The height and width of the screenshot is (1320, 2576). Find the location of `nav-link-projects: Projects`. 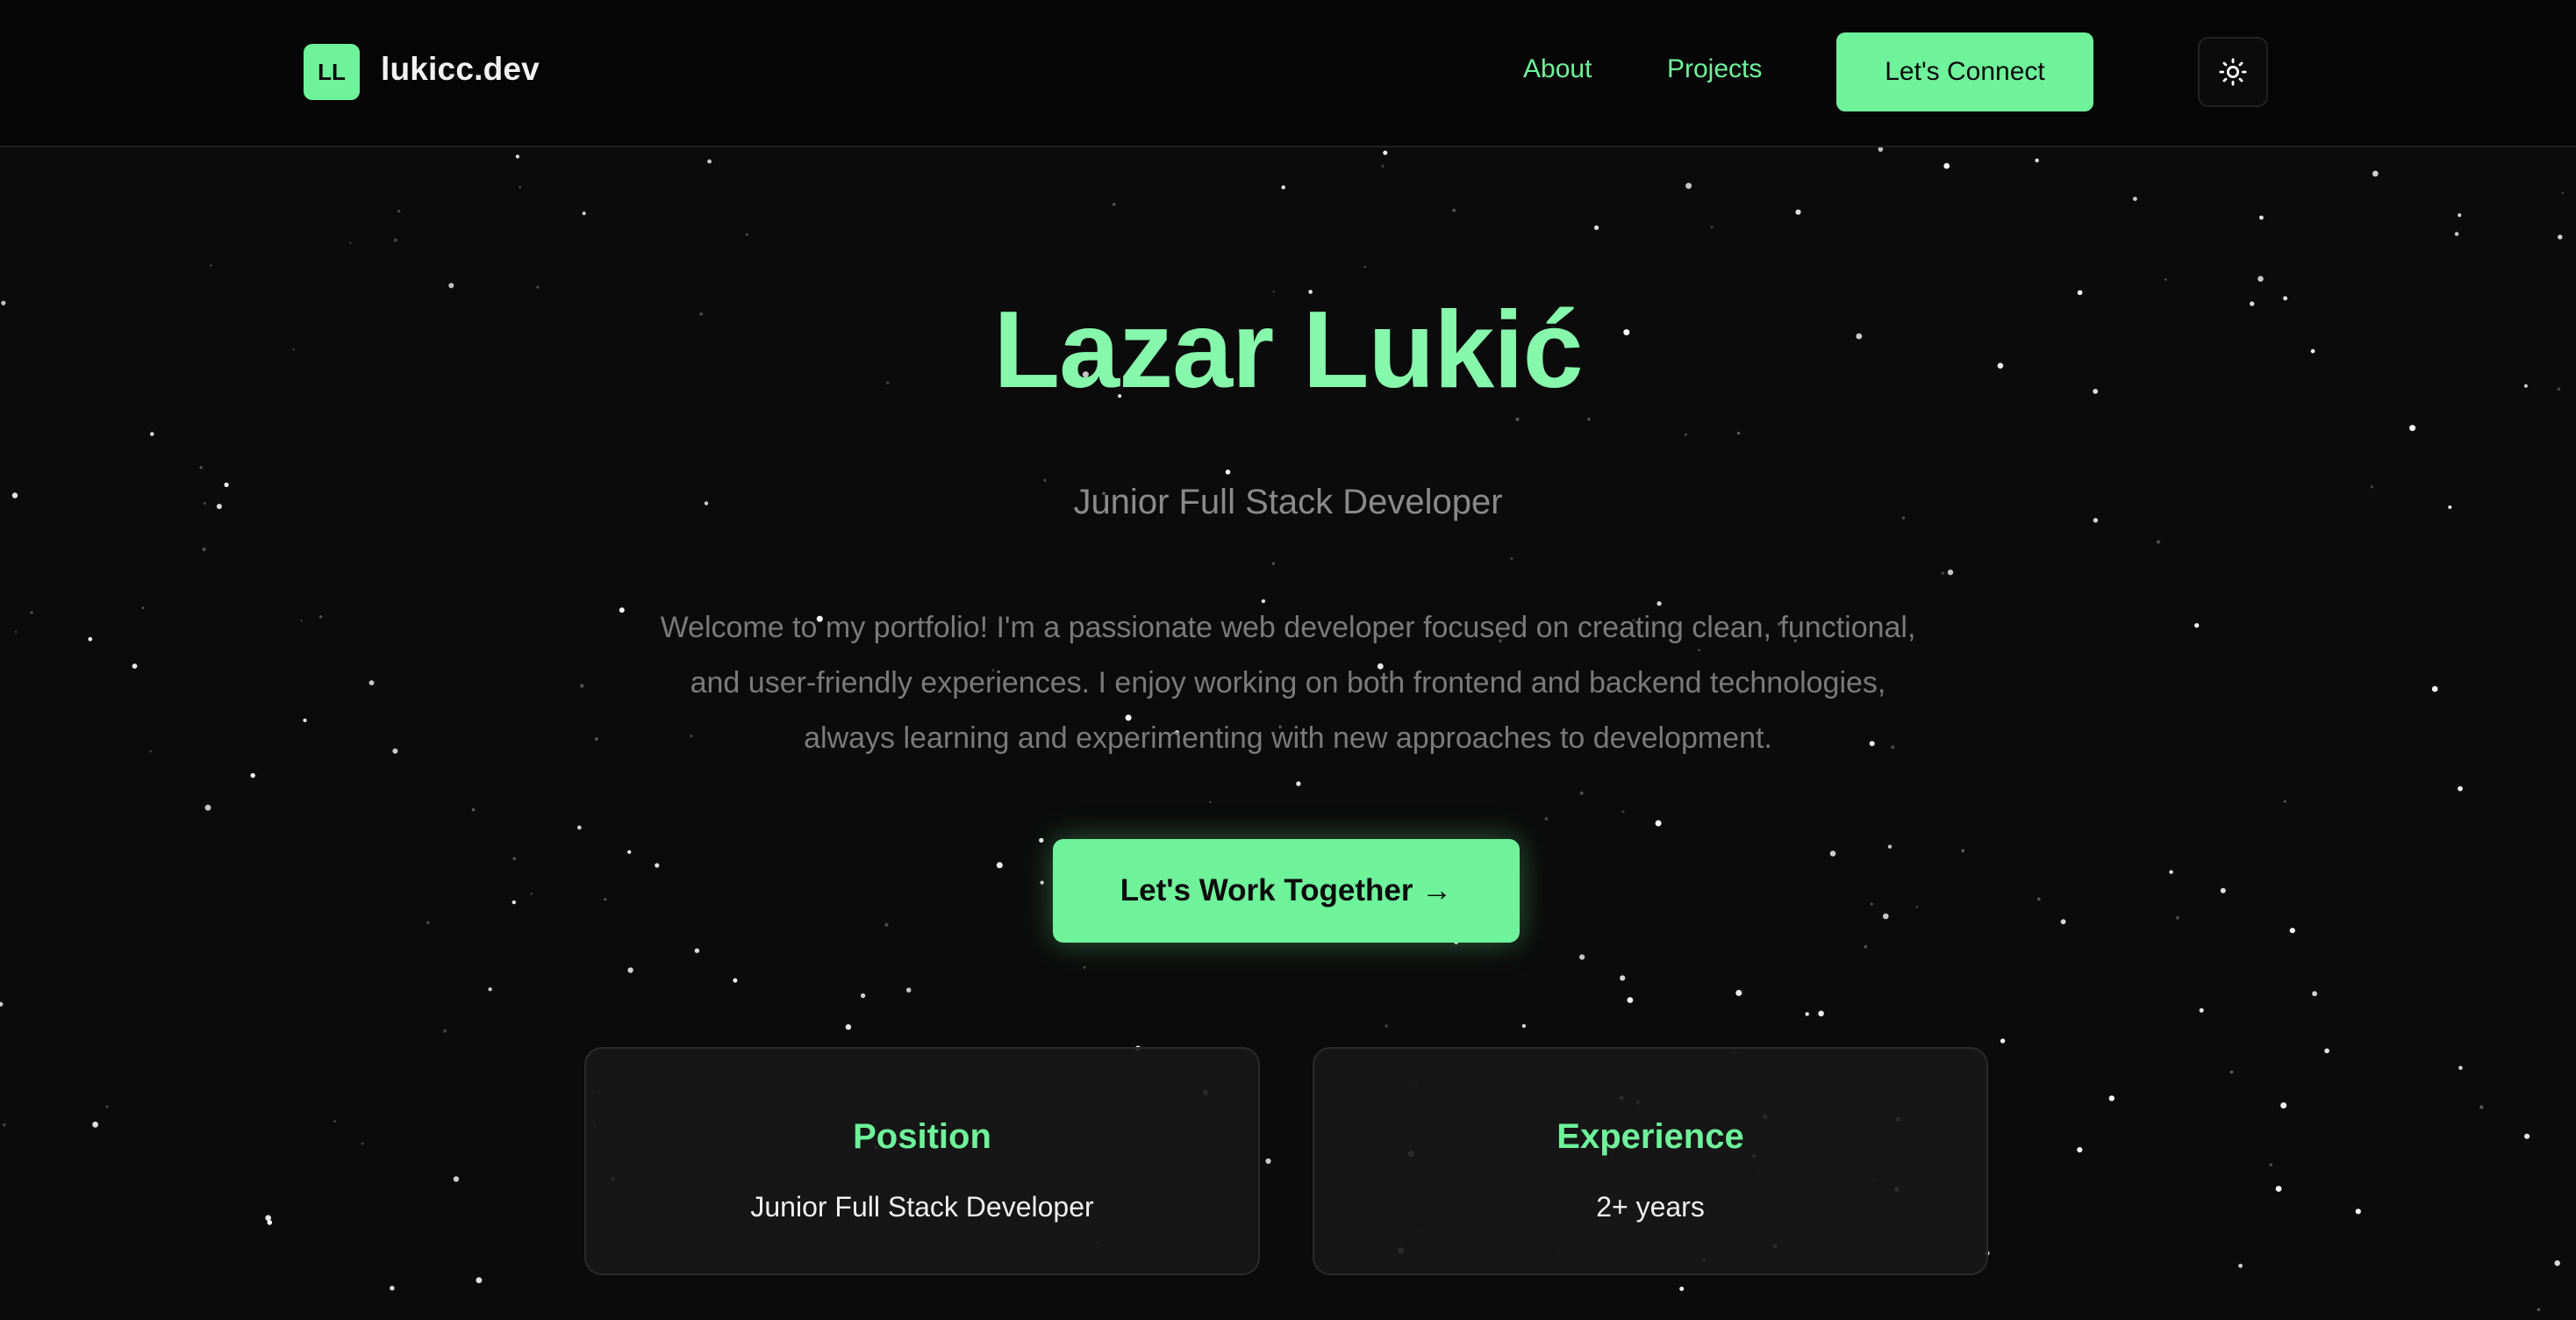

nav-link-projects: Projects is located at coordinates (1714, 69).